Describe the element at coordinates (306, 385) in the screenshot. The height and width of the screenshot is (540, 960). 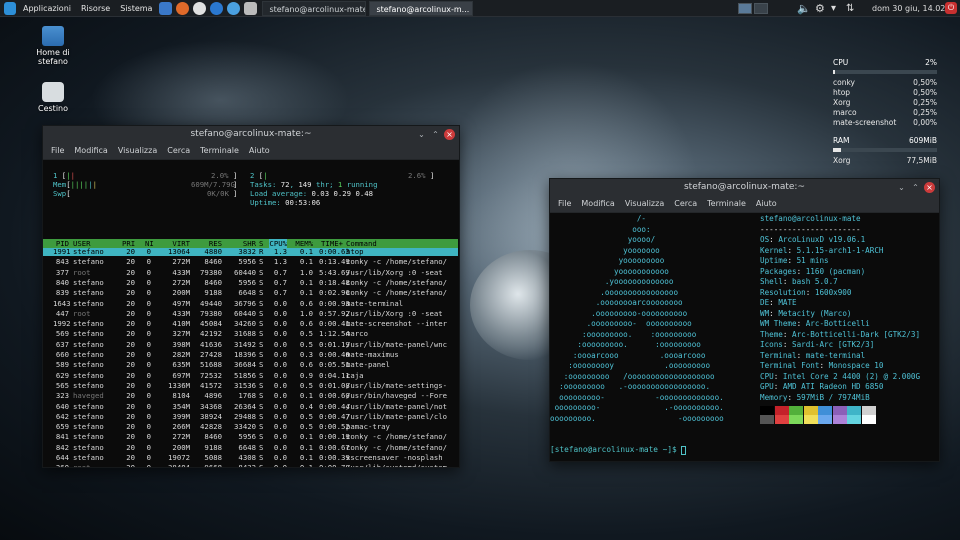
I see `table-cell: 0.5` at that location.